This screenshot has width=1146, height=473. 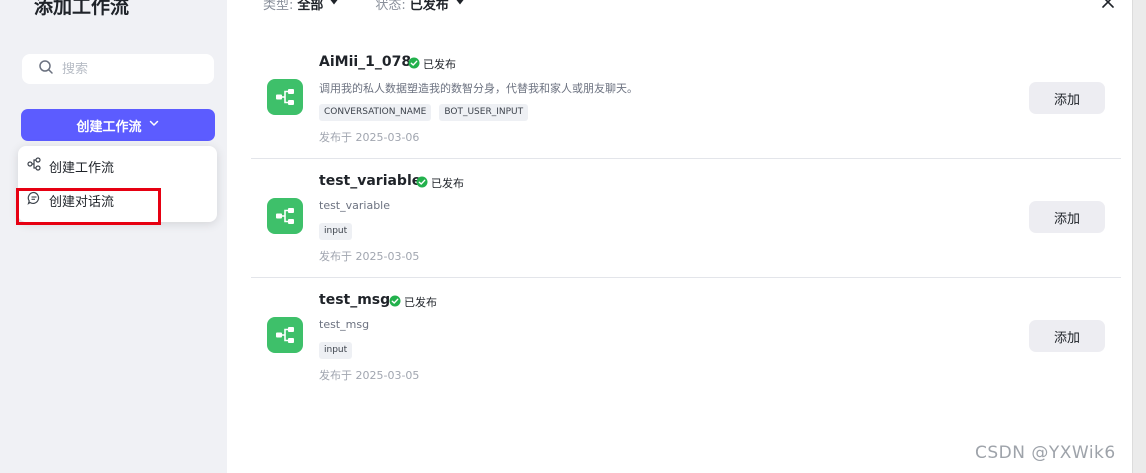 I want to click on menu-item-label: 创建工作流, so click(x=82, y=168).